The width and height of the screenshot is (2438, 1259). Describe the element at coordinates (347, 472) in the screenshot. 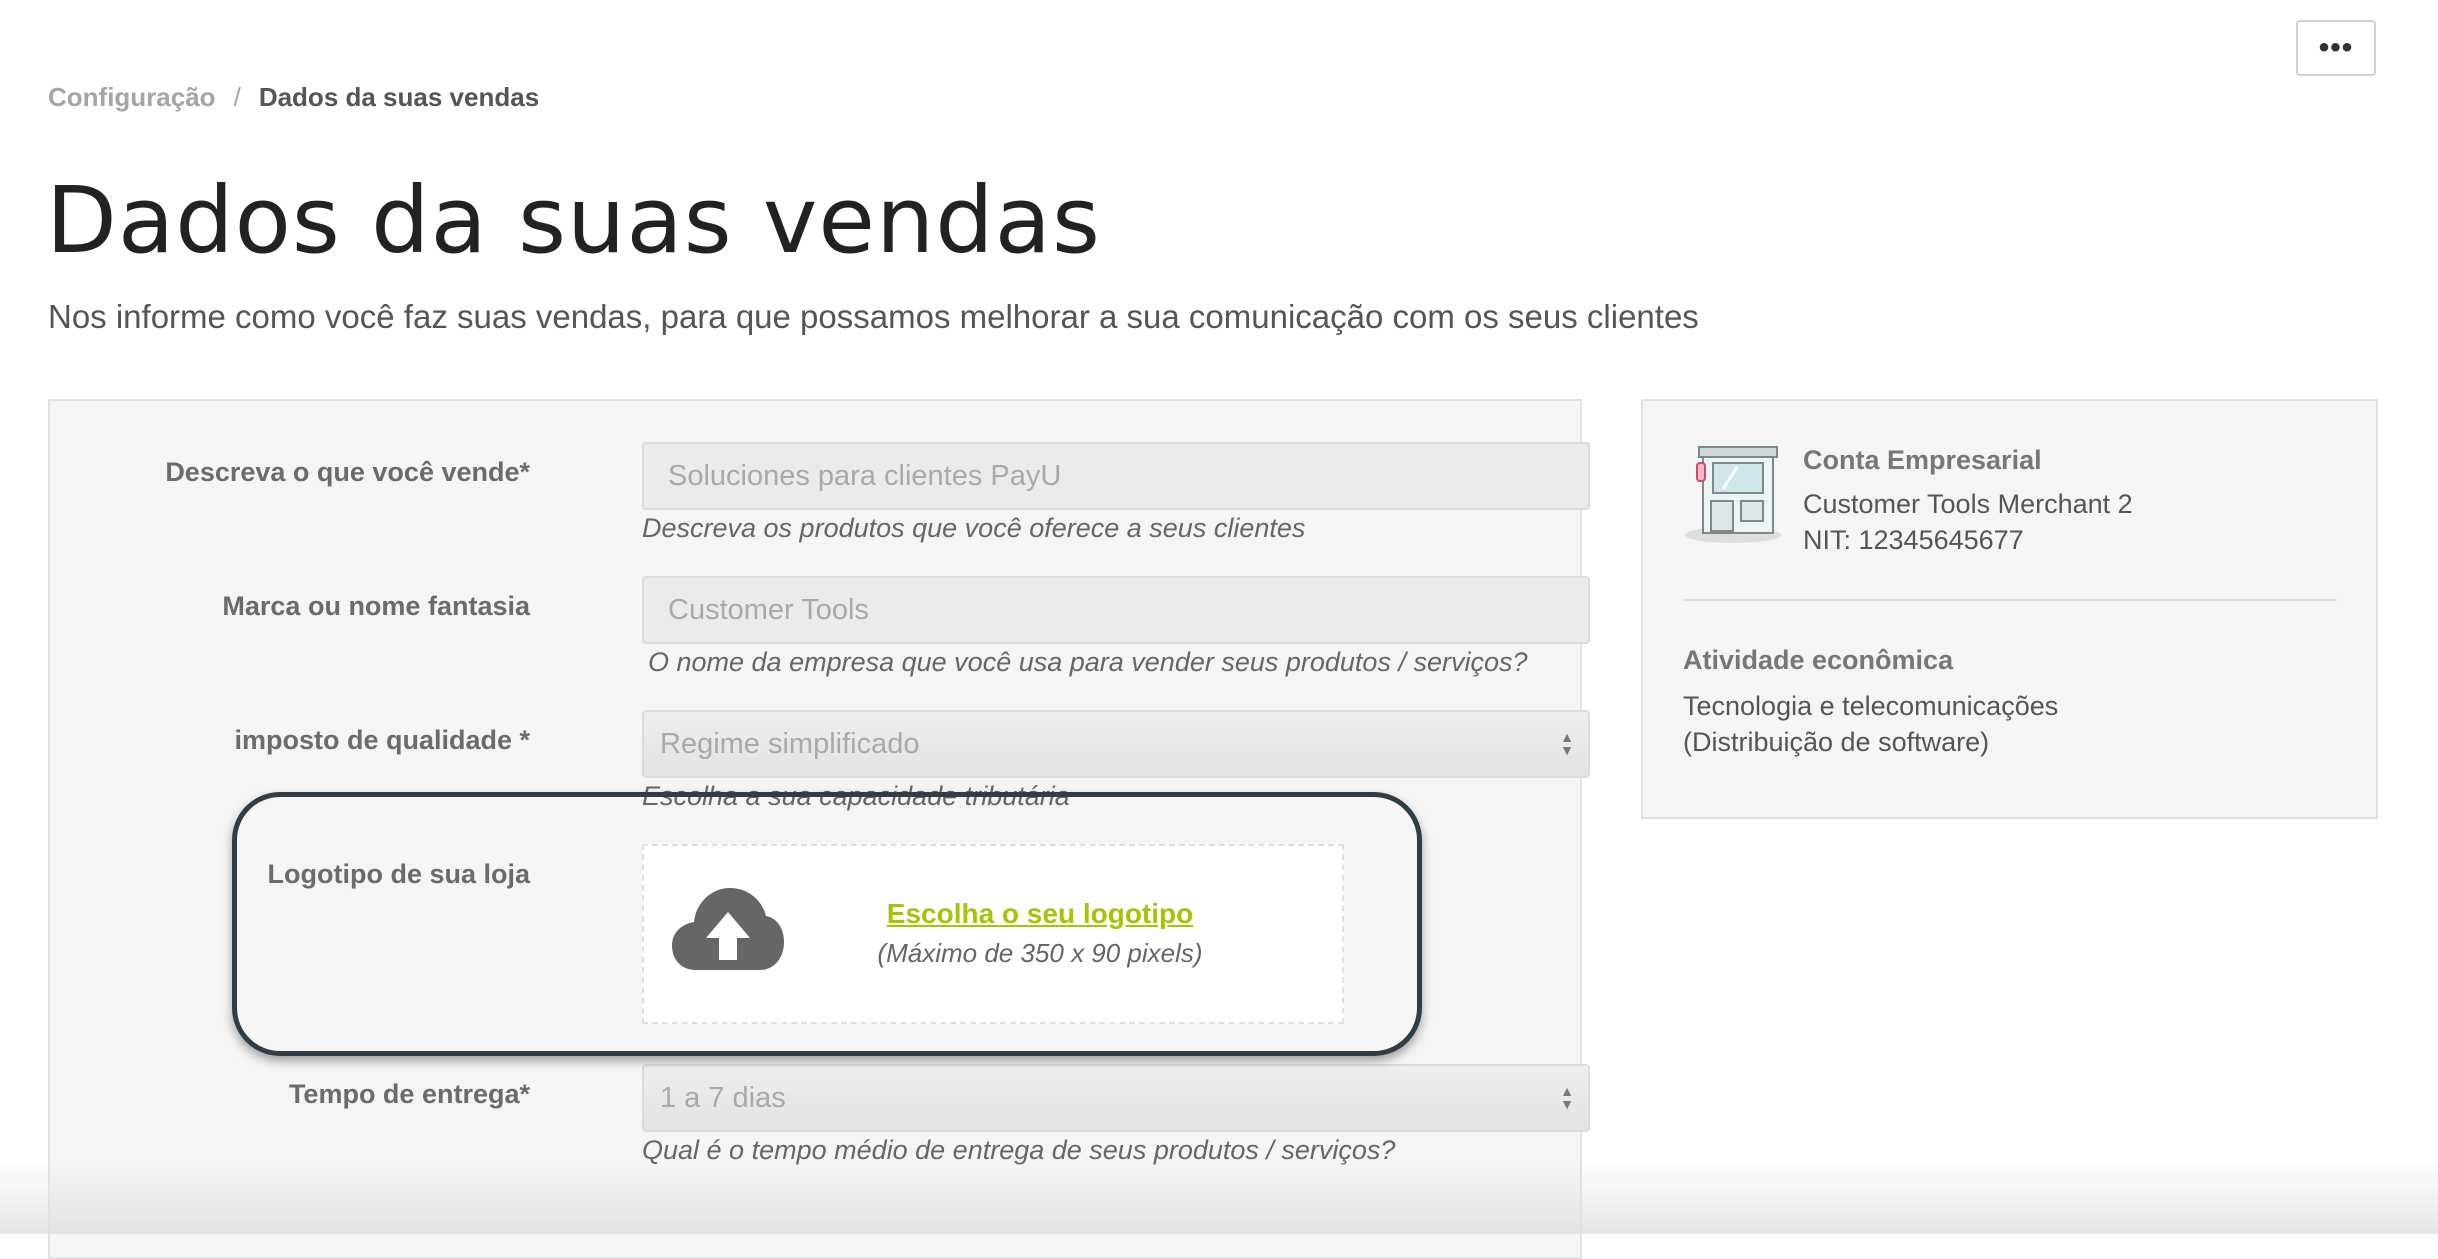

I see `description-label: Descreva o que você vende*` at that location.